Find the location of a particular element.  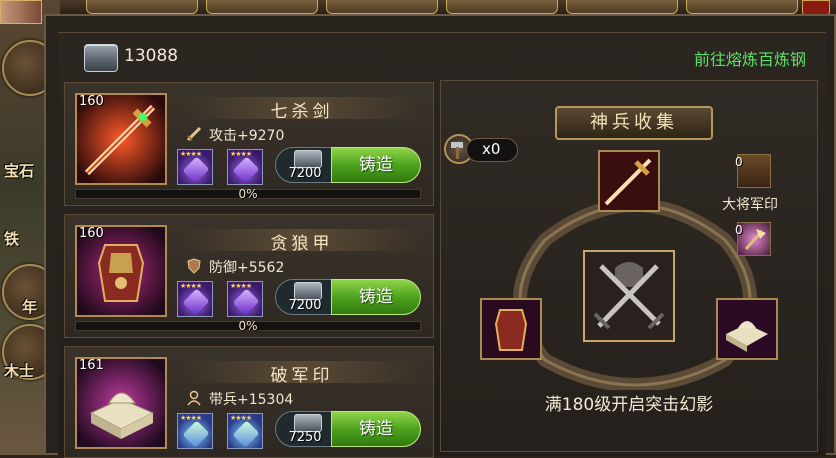

forge-cost: 7250 is located at coordinates (305, 437).